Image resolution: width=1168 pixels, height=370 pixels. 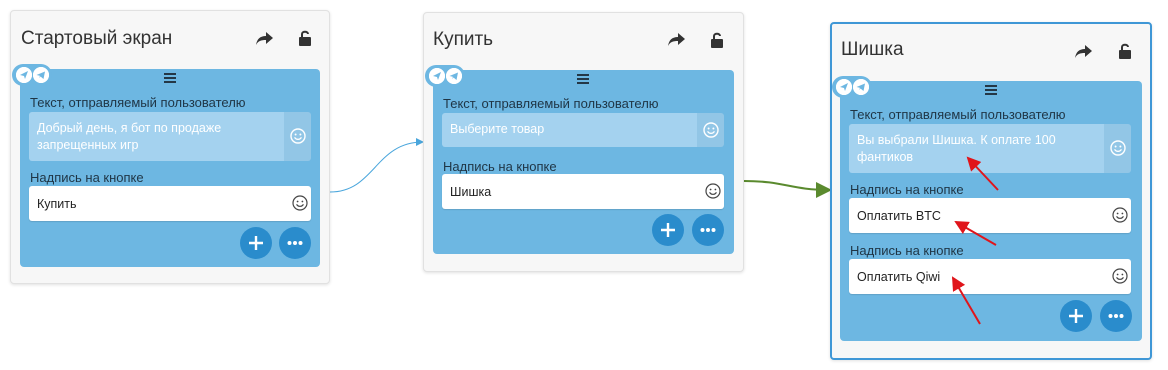 What do you see at coordinates (990, 215) in the screenshot?
I see `button-caption-field: Оплатить BTC` at bounding box center [990, 215].